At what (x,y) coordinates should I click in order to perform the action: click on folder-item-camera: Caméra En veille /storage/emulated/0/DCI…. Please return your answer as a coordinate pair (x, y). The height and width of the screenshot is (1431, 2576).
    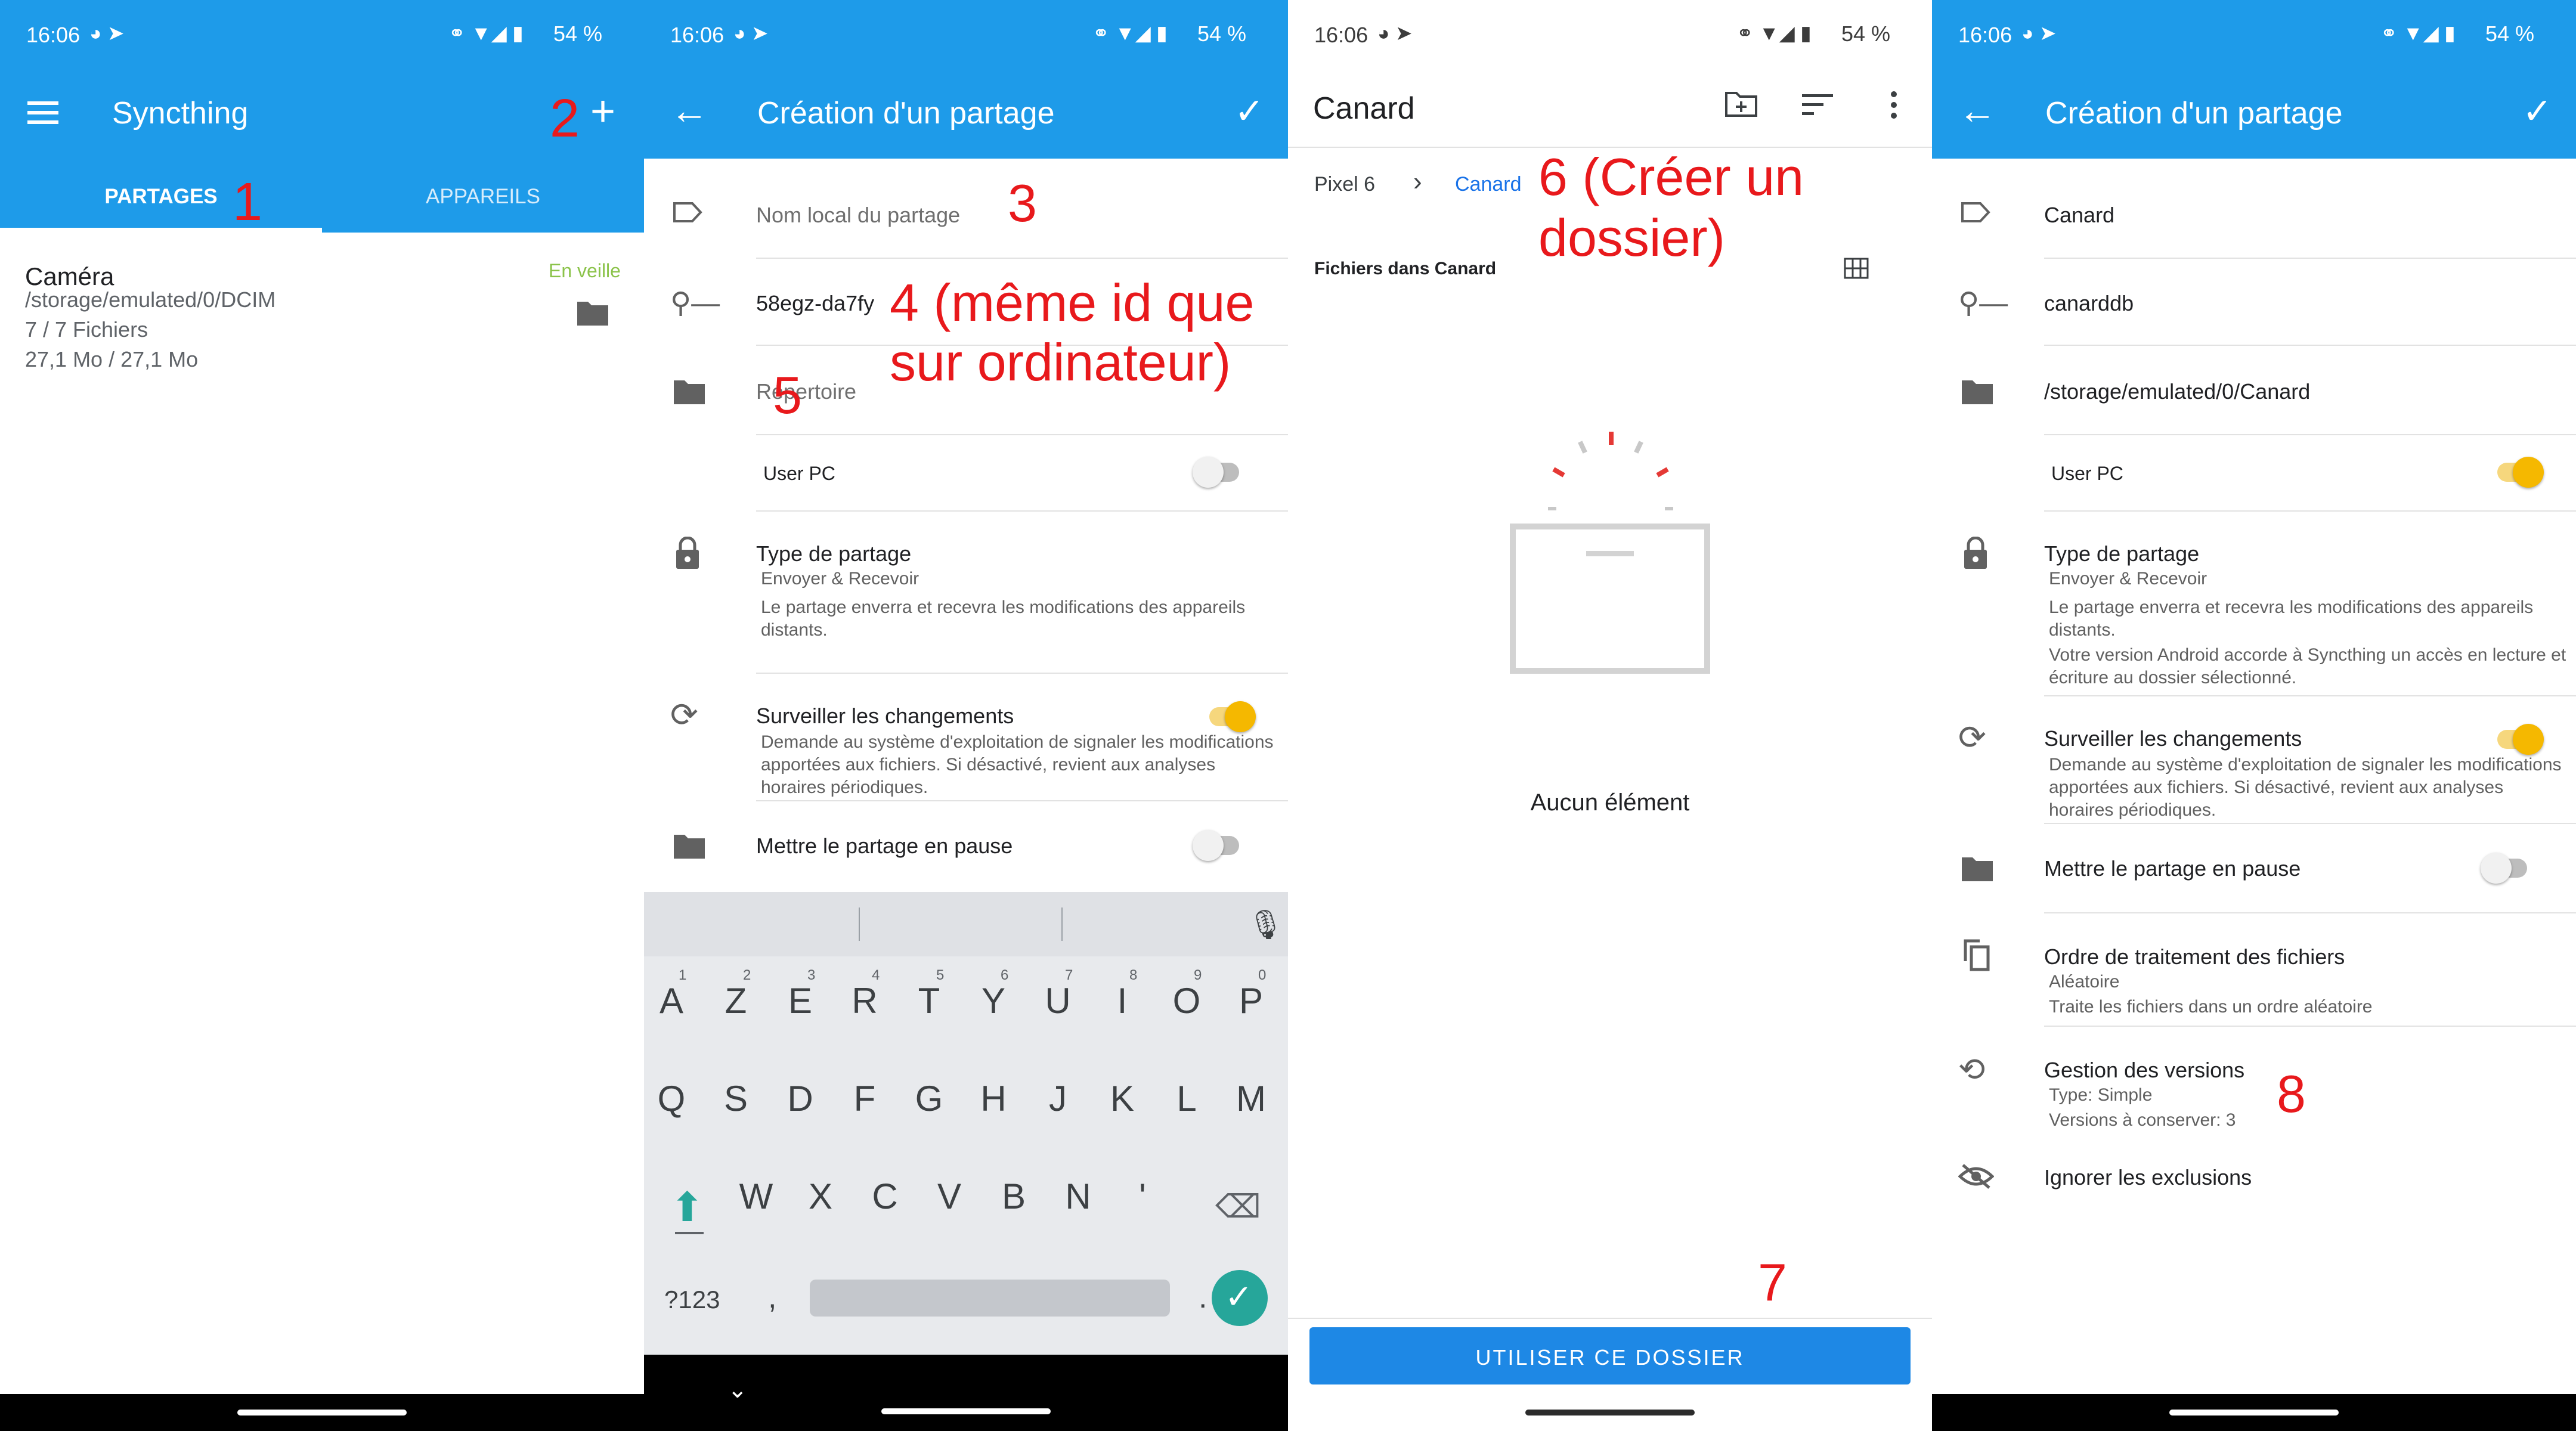
    Looking at the image, I should click on (322, 319).